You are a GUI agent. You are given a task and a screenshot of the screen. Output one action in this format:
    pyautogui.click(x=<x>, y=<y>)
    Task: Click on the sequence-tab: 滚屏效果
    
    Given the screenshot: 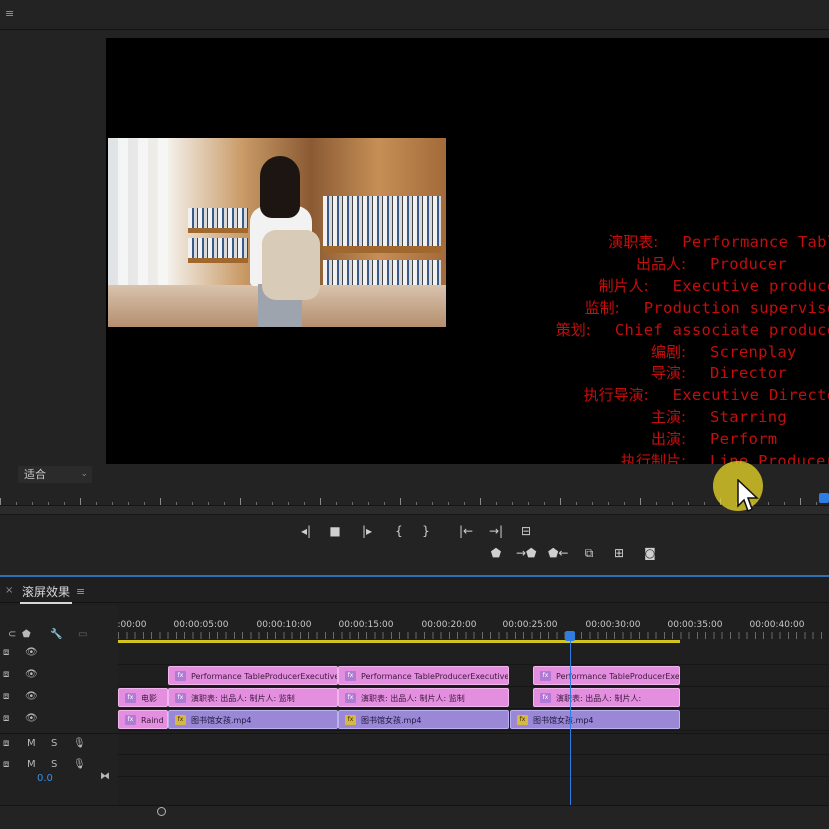 What is the action you would take?
    pyautogui.click(x=46, y=593)
    